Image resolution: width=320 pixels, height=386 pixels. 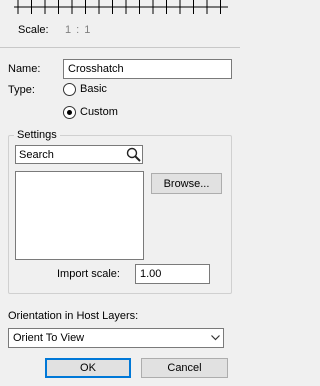 I want to click on name-field: Crosshatch, so click(x=147, y=69).